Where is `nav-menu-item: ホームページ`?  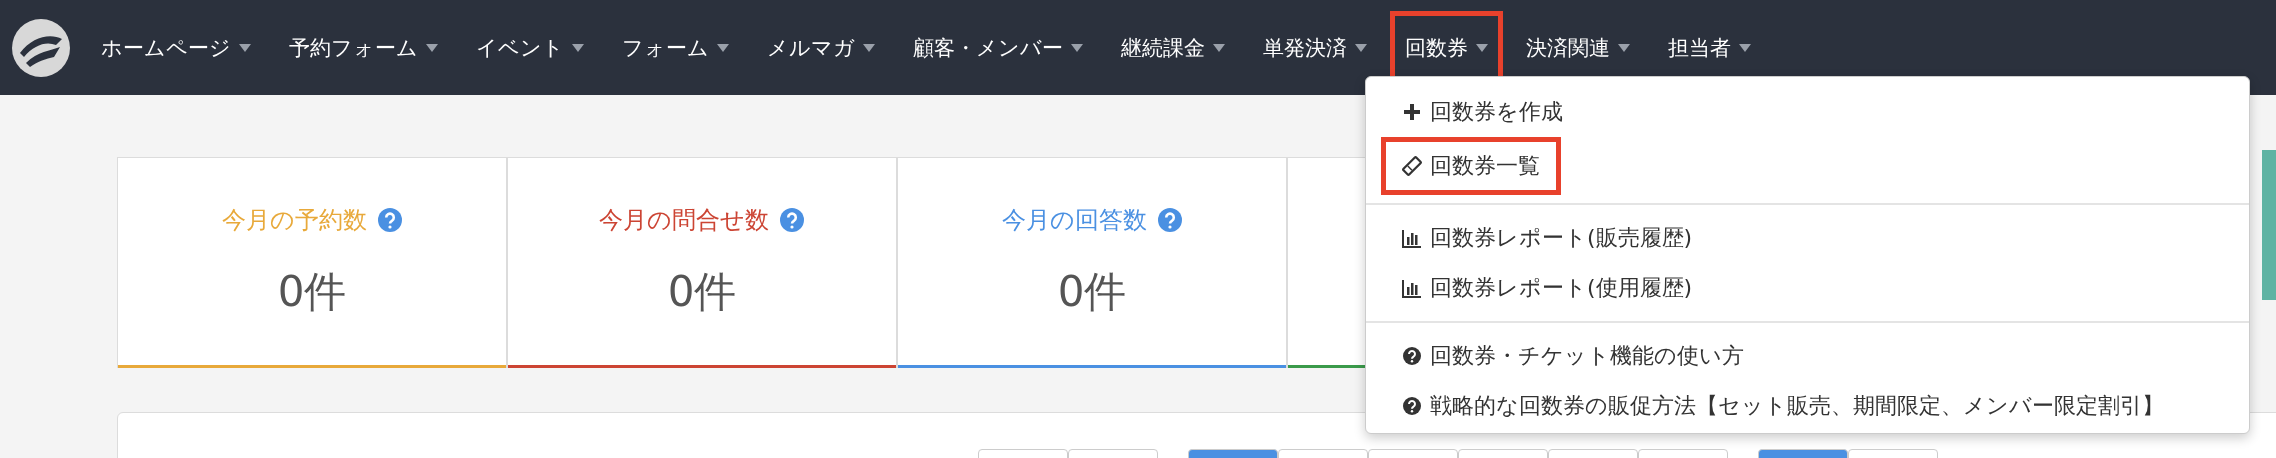
nav-menu-item: ホームページ is located at coordinates (176, 47).